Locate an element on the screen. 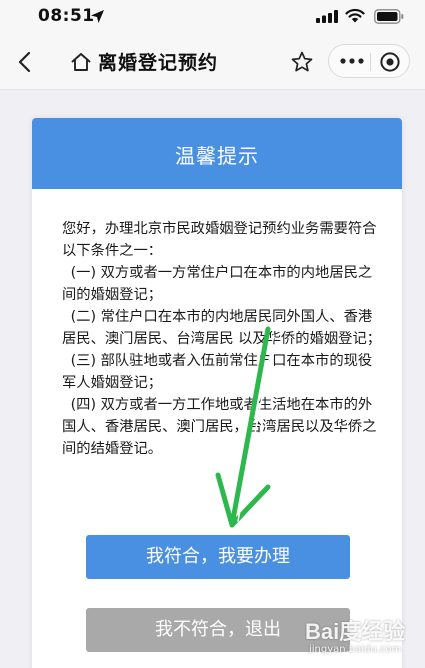  status-time: 08:51 is located at coordinates (66, 16).